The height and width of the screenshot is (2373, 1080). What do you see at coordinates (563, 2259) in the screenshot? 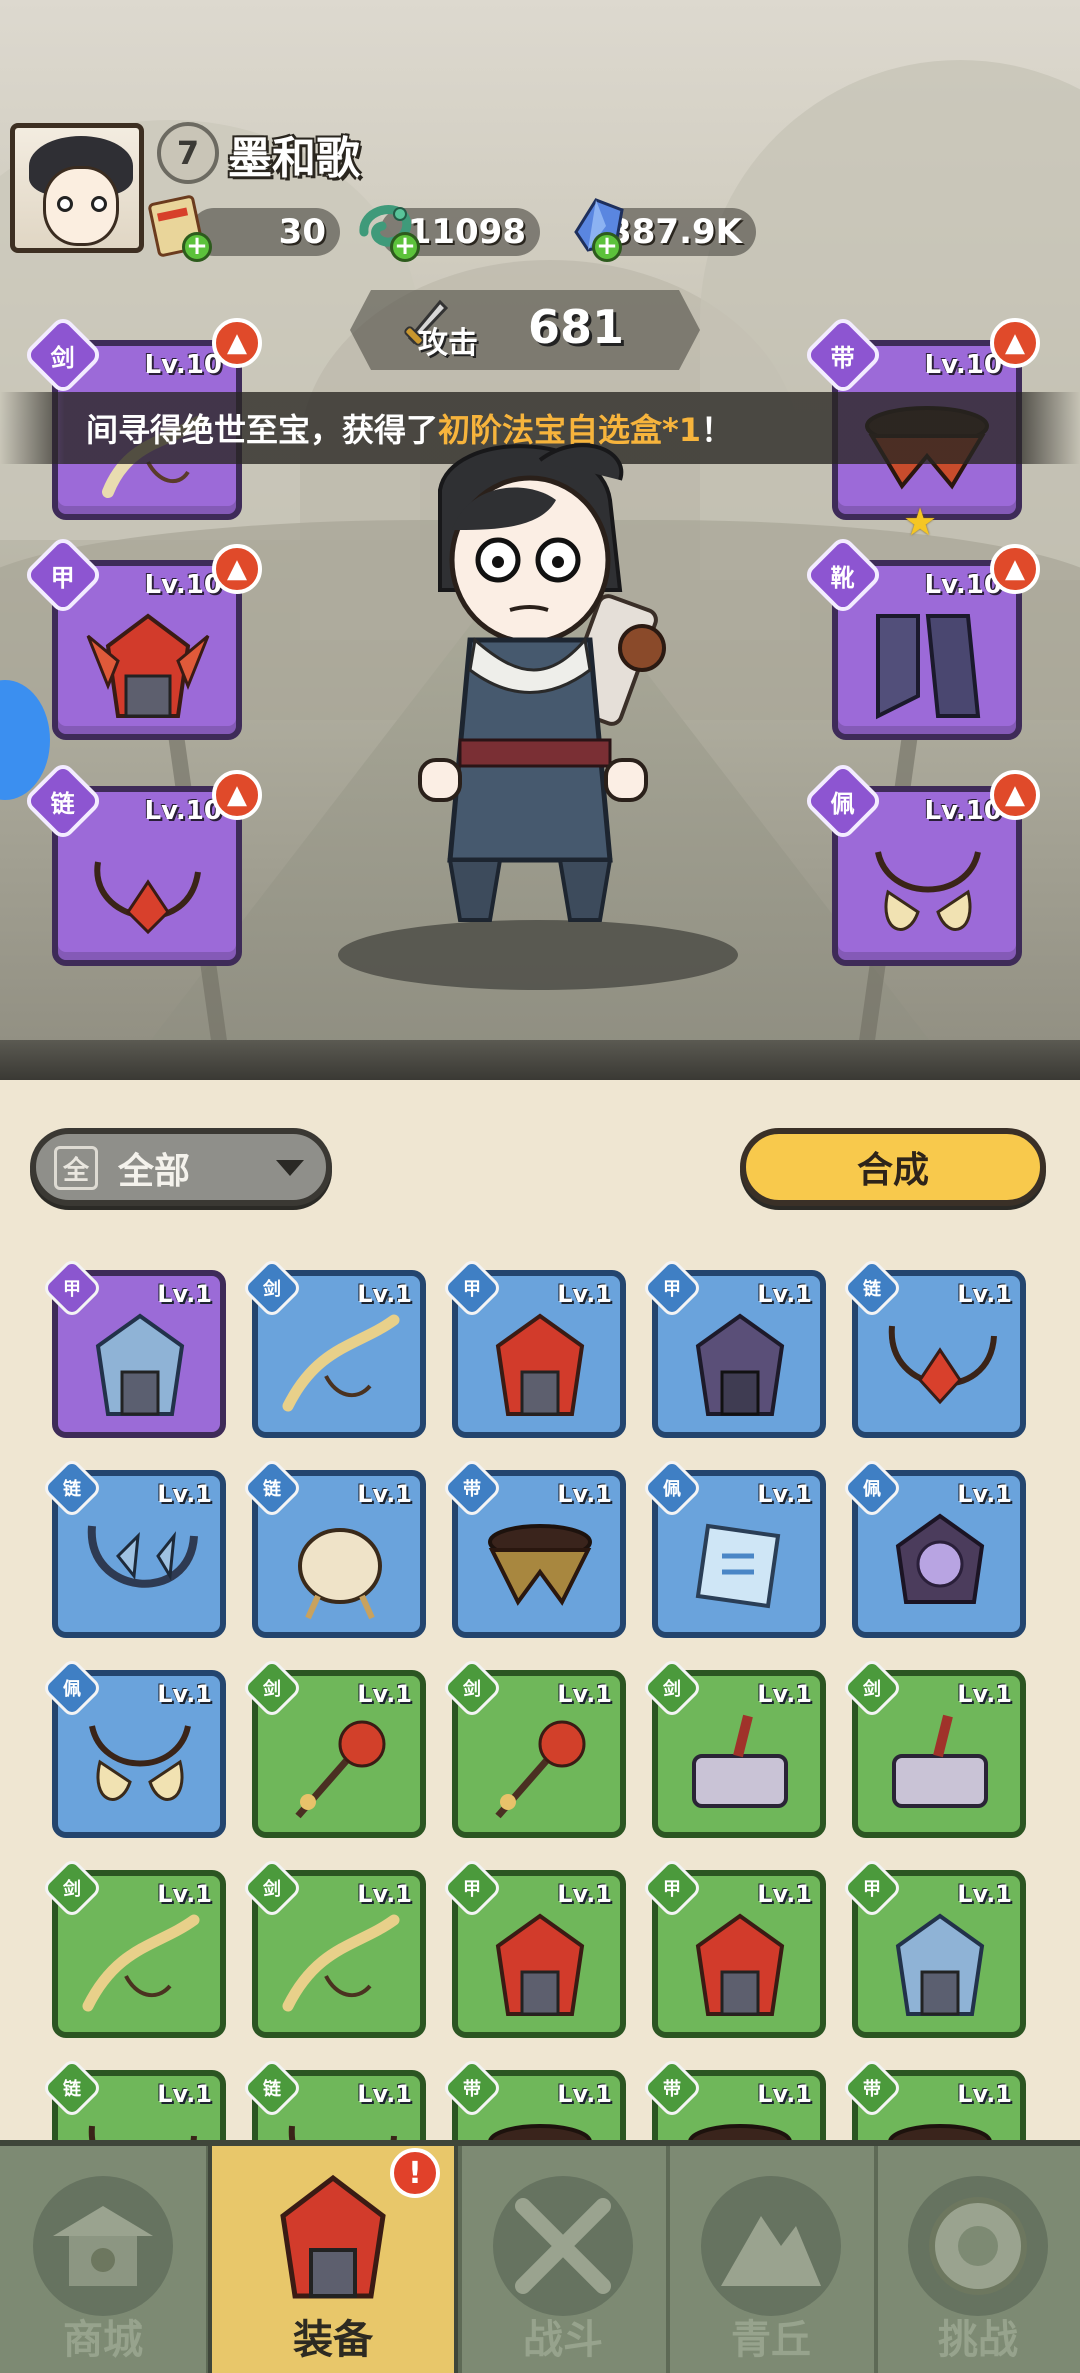
I see `nav-tab-battle: 战斗` at bounding box center [563, 2259].